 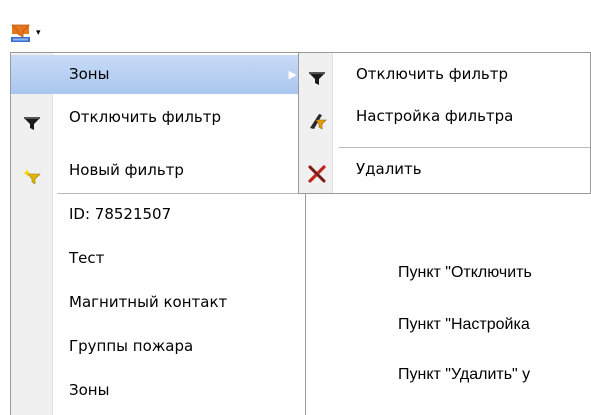 I want to click on menu-item-filter-fire-groups: Группы пожара, so click(x=158, y=346).